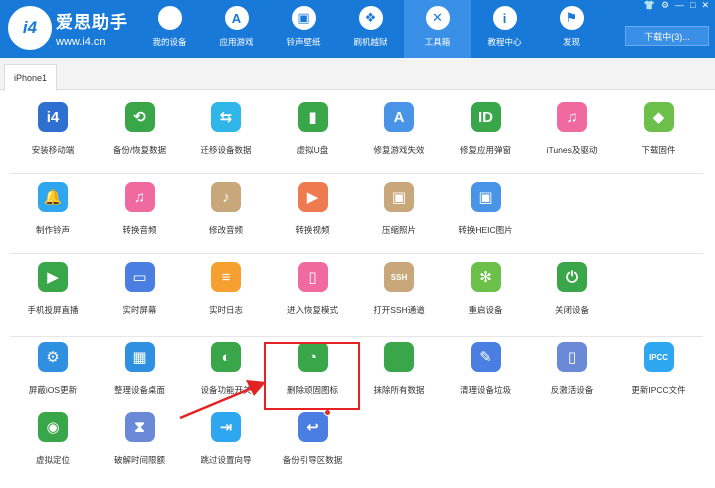 The width and height of the screenshot is (715, 488). I want to click on tool-icon: ⇥, so click(226, 427).